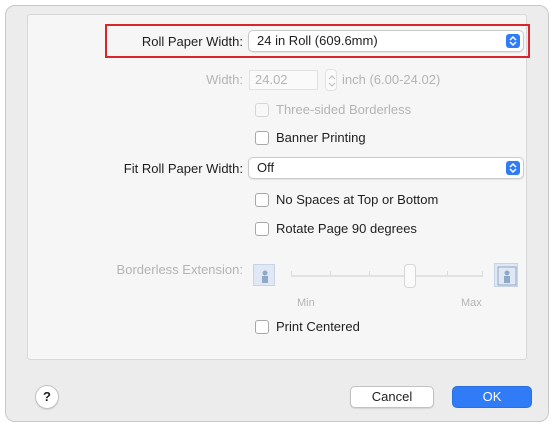 The height and width of the screenshot is (427, 554). Describe the element at coordinates (264, 275) in the screenshot. I see `image-min-icon` at that location.